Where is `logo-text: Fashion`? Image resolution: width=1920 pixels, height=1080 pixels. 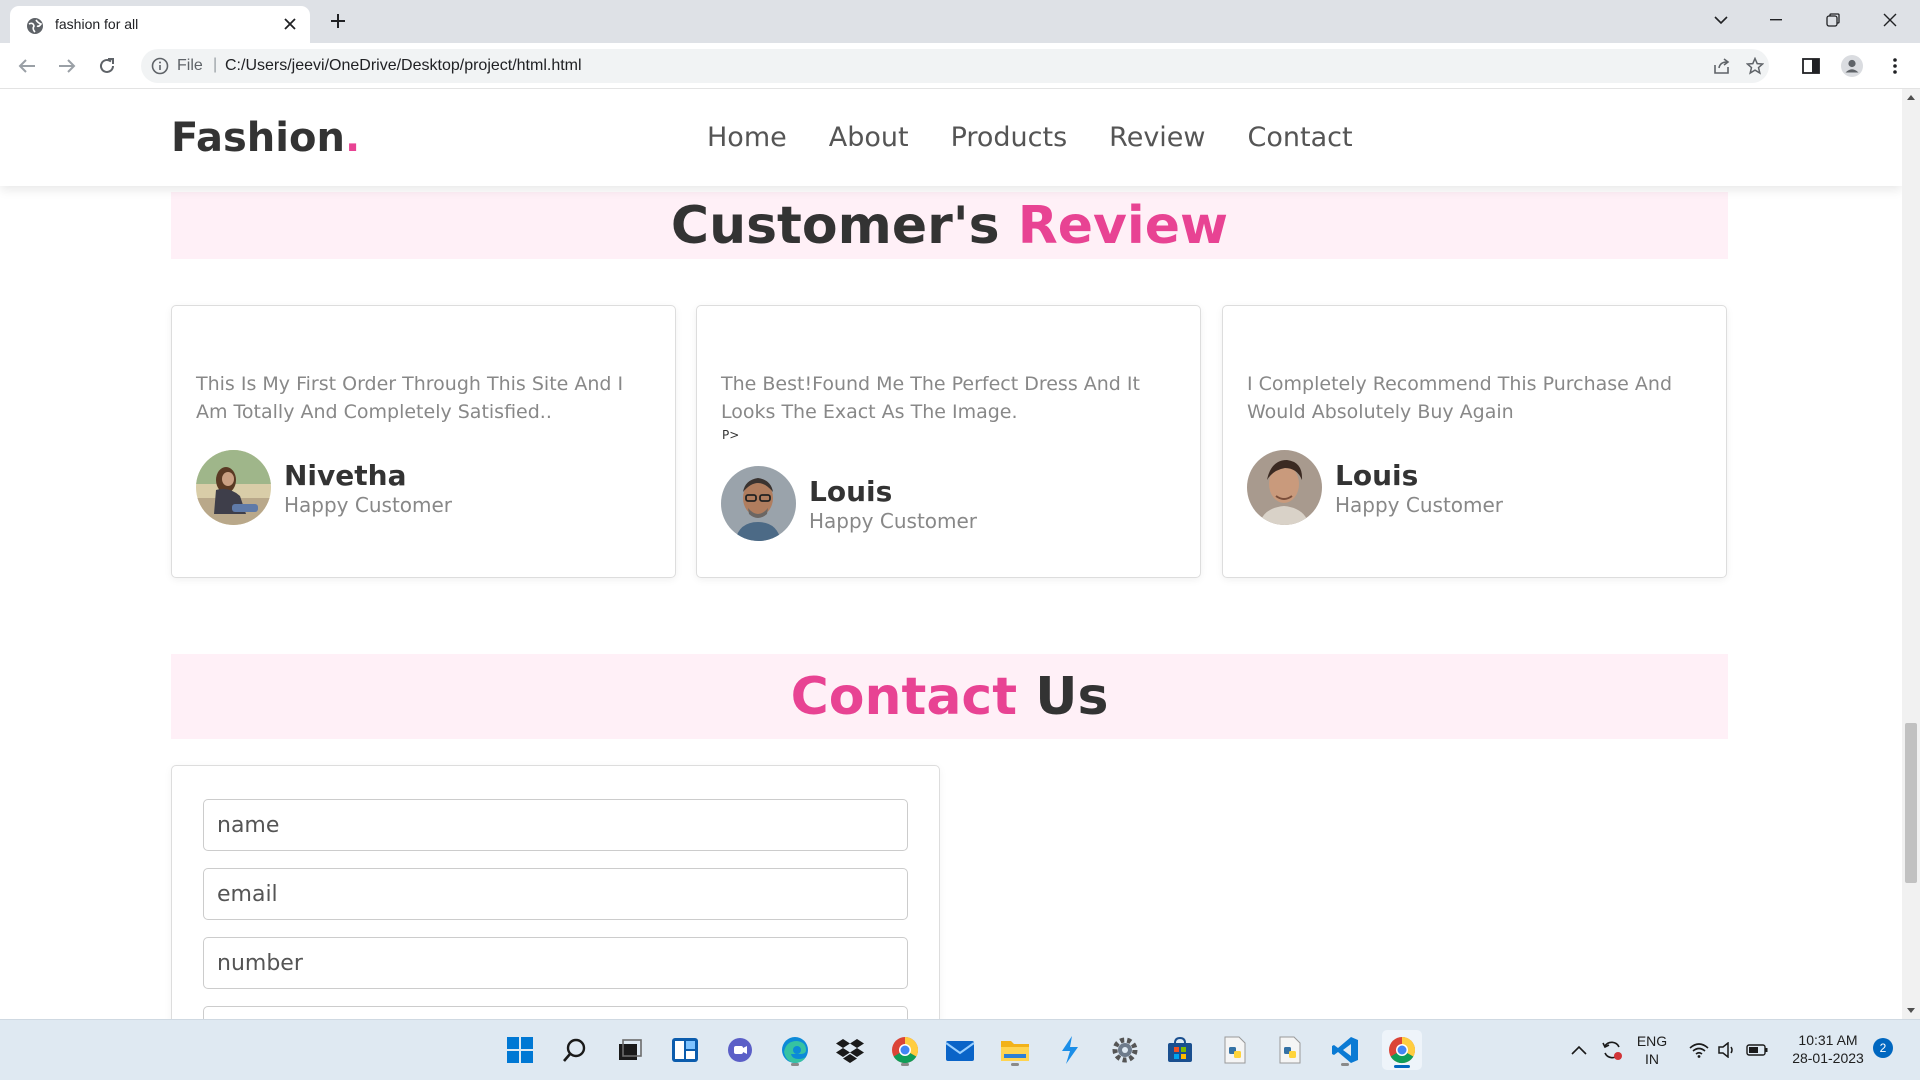
logo-text: Fashion is located at coordinates (258, 138).